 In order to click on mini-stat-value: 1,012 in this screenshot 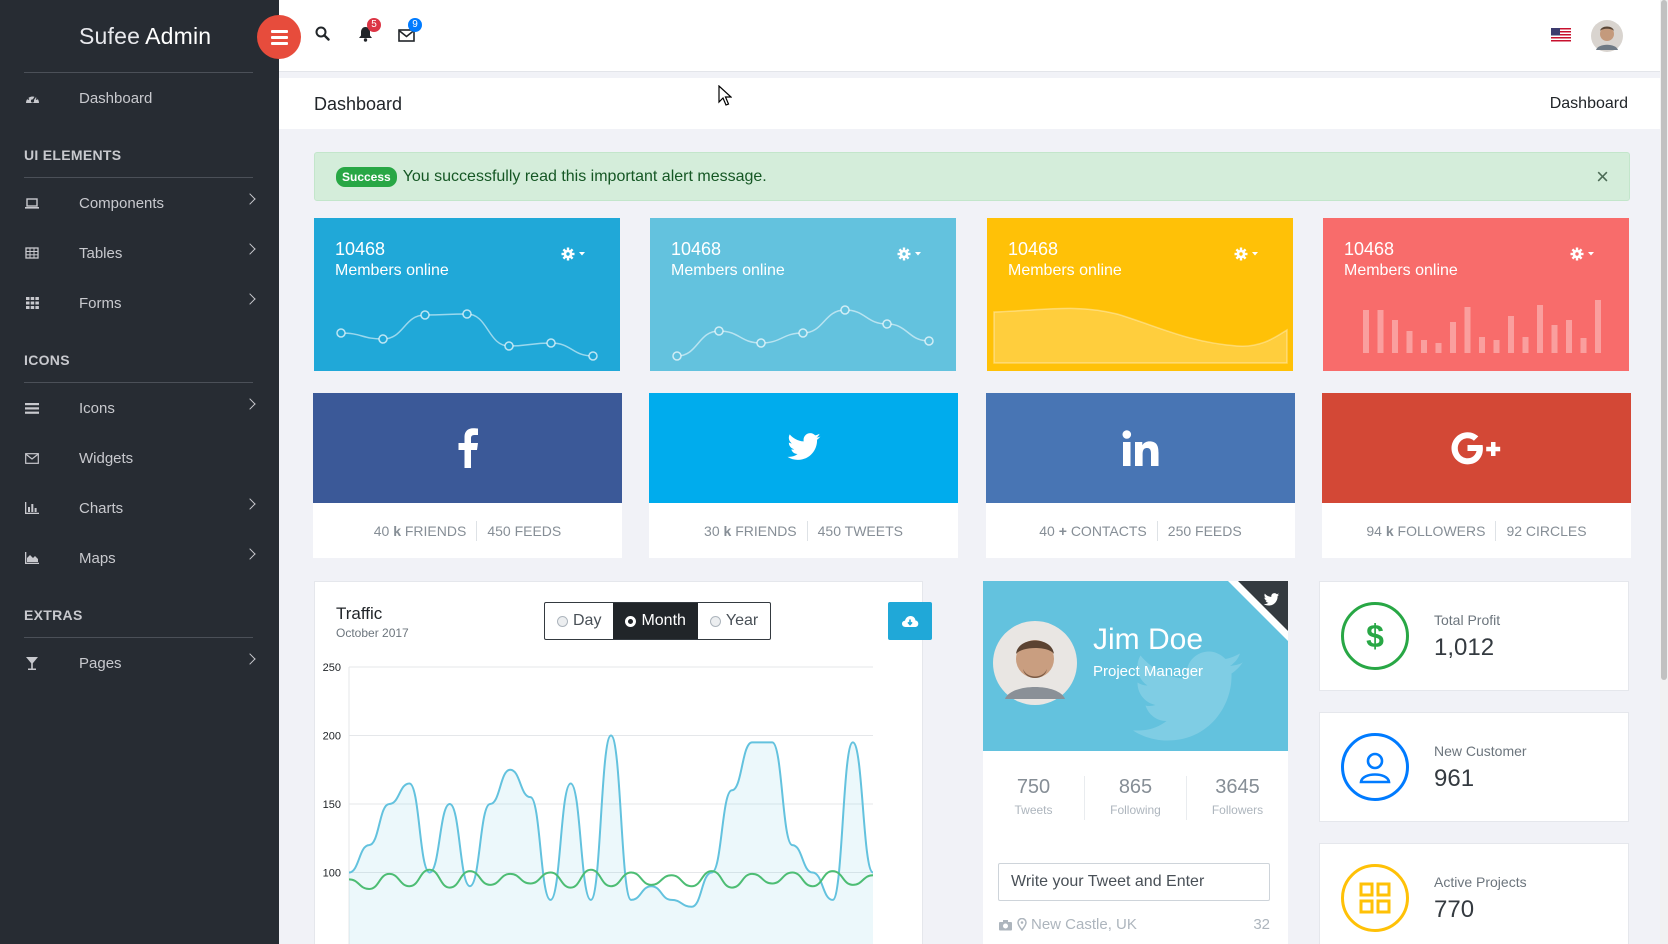, I will do `click(1464, 647)`.